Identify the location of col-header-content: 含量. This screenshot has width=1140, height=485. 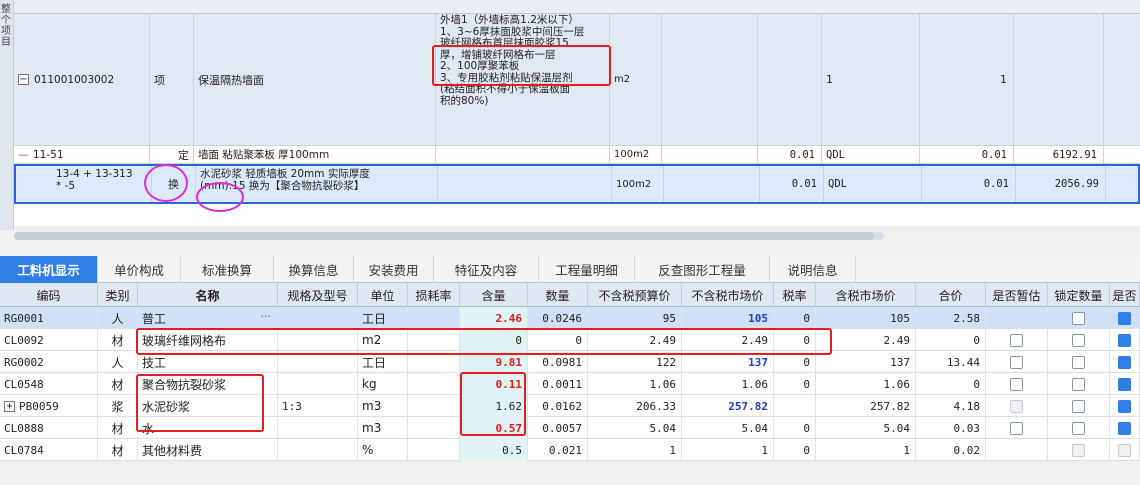
(494, 295).